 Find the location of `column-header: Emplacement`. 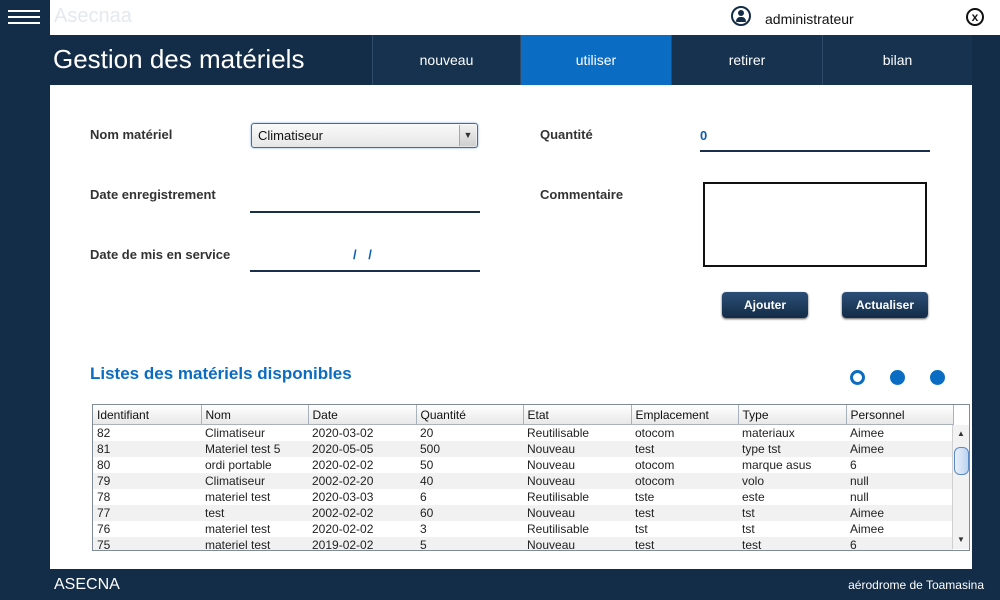

column-header: Emplacement is located at coordinates (685, 415).